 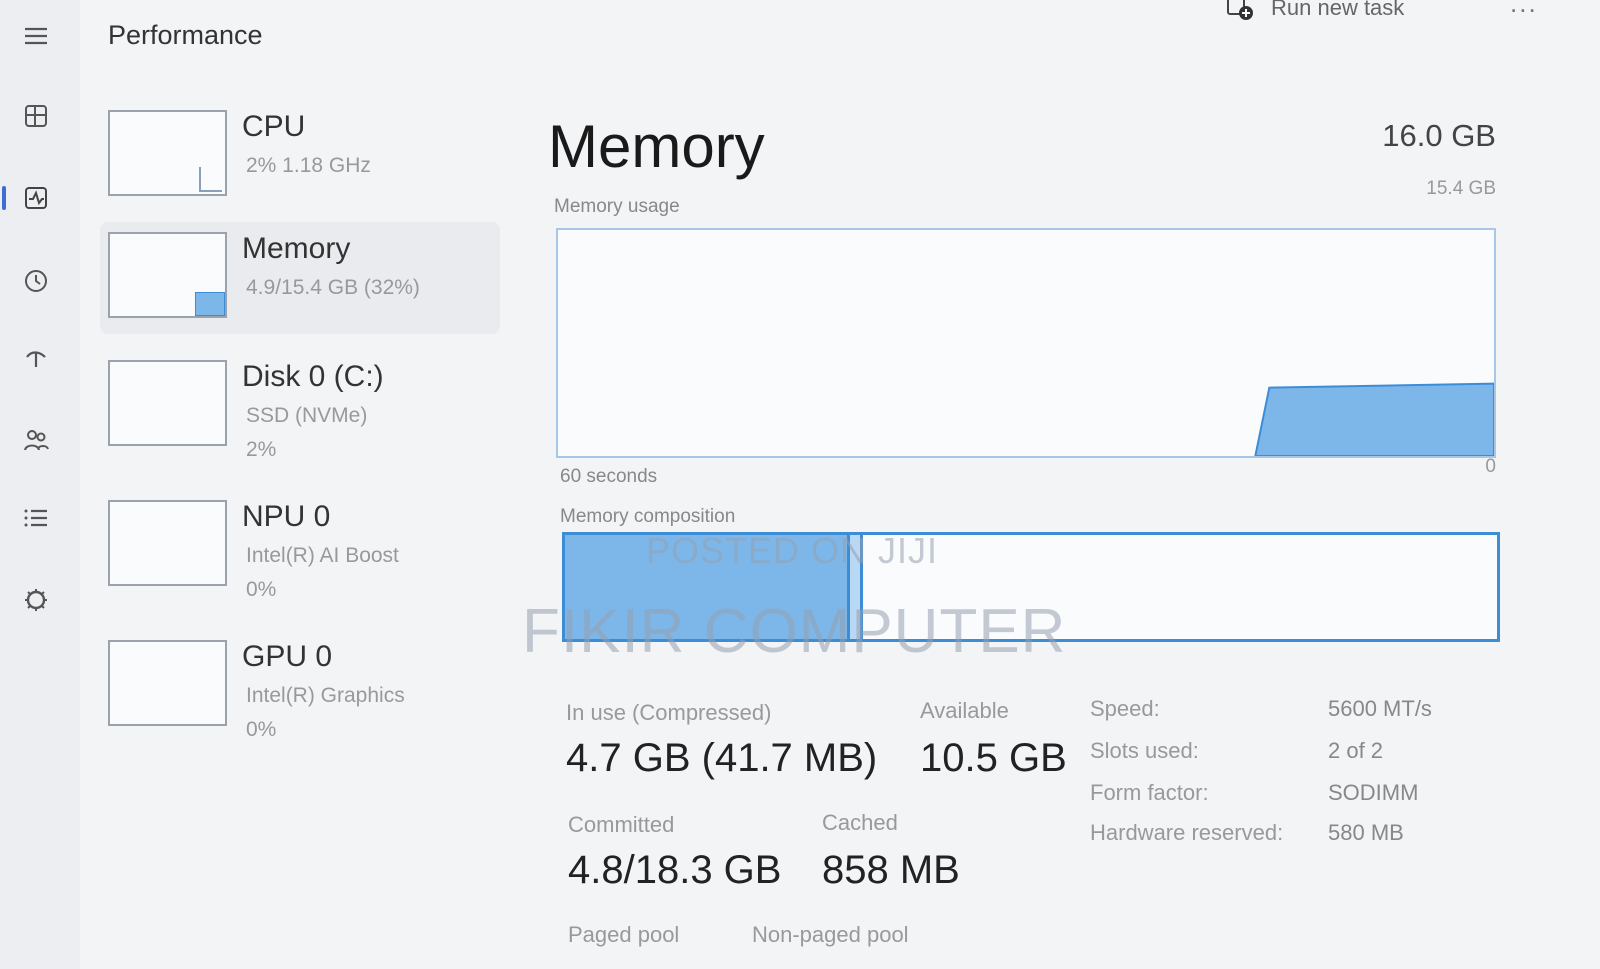 I want to click on in-use-value: 4.7 GB (41.7 MB), so click(x=722, y=758).